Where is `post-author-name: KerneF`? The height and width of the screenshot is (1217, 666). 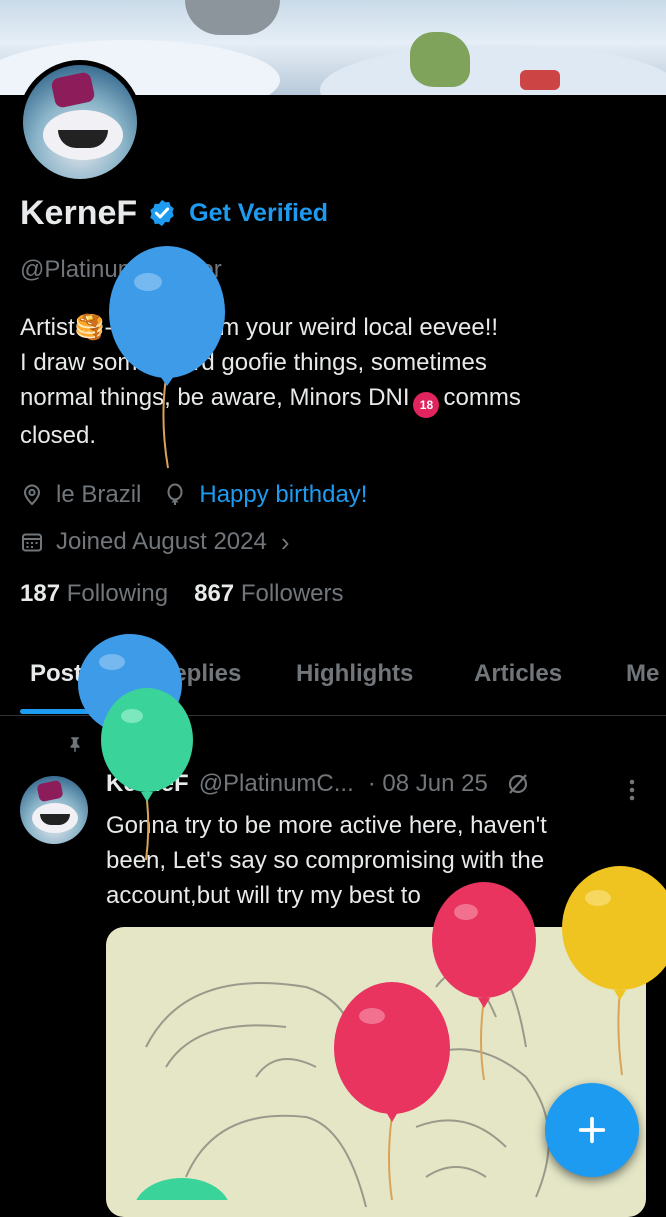 post-author-name: KerneF is located at coordinates (147, 784).